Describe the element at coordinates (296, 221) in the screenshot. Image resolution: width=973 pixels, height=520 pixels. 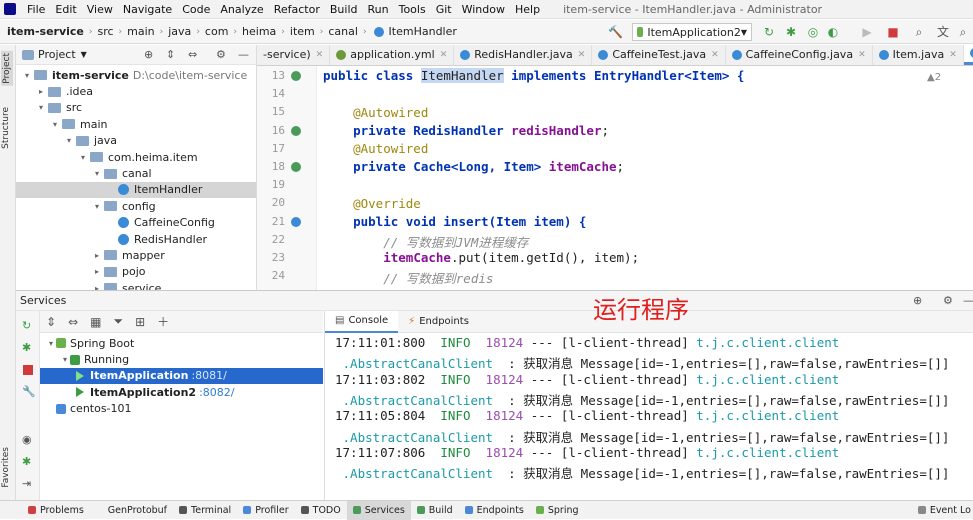
I see `implement-method-icon` at that location.